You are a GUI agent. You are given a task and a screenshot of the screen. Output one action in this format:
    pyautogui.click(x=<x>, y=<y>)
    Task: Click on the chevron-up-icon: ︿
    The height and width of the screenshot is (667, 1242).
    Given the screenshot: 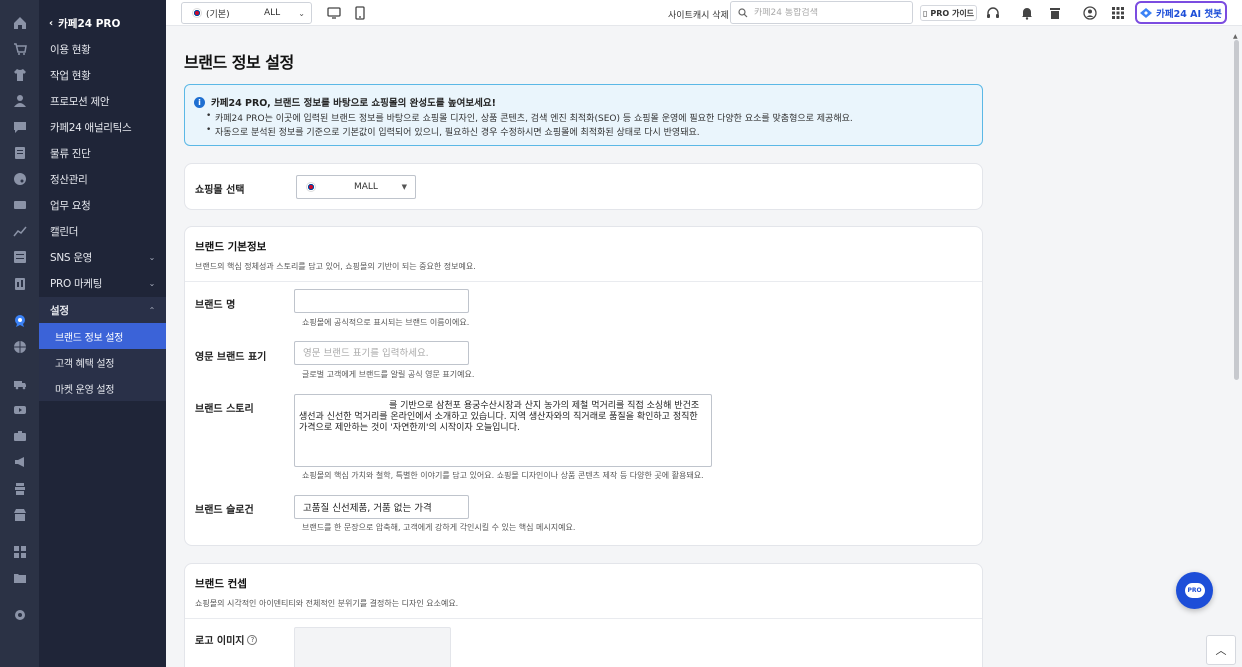 What is the action you would take?
    pyautogui.click(x=1221, y=650)
    